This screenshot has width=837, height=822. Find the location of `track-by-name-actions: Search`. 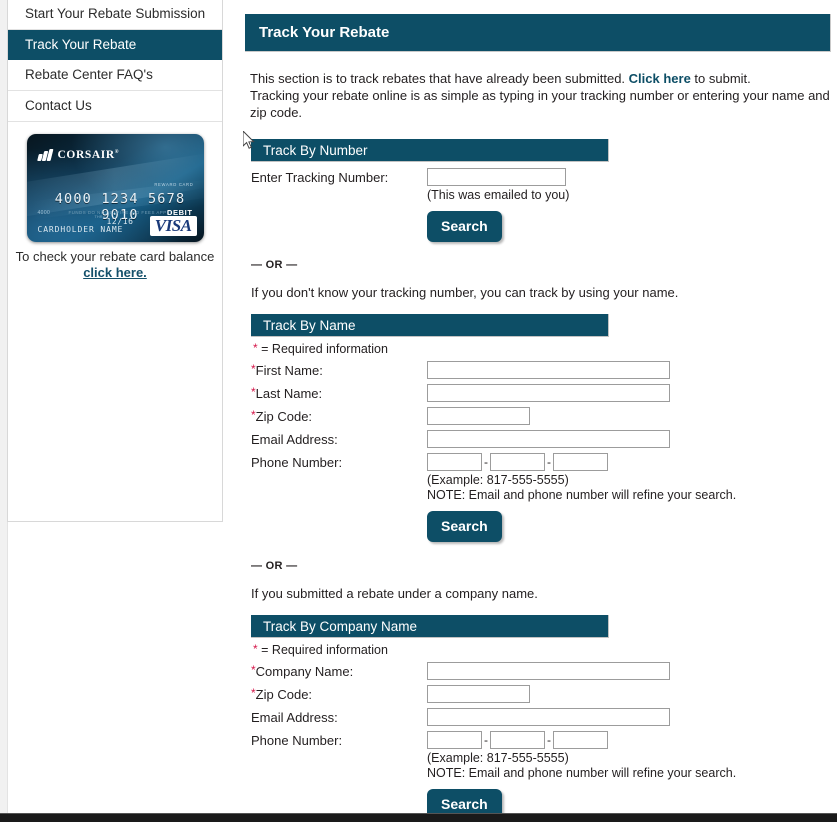

track-by-name-actions: Search is located at coordinates (632, 522).